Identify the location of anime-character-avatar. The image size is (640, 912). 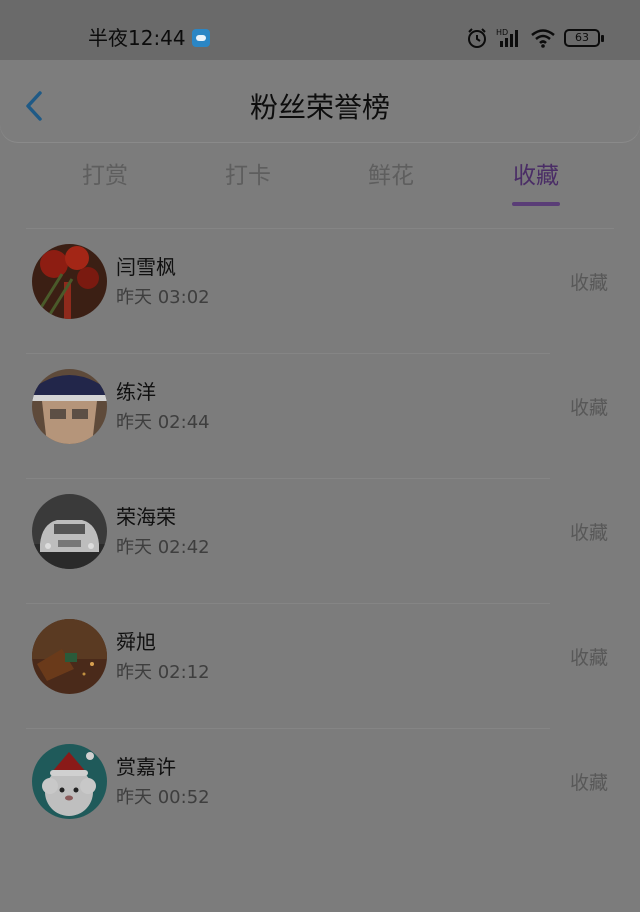
(69, 406).